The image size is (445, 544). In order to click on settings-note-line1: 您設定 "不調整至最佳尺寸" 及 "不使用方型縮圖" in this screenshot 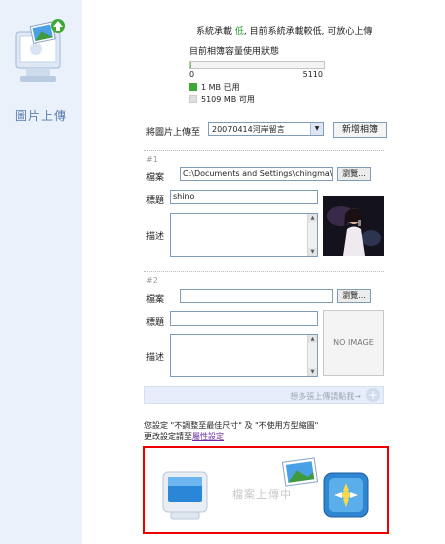, I will do `click(231, 425)`.